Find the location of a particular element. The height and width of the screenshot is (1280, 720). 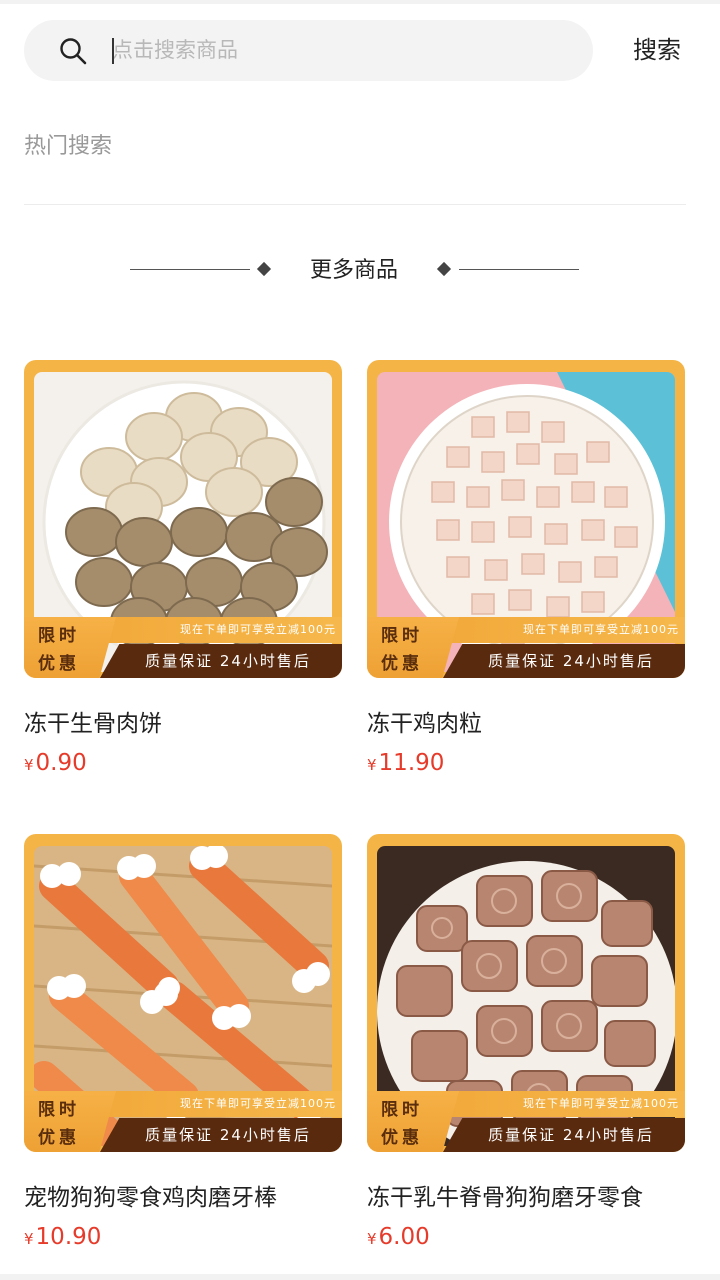

bottom-divider is located at coordinates (360, 1277).